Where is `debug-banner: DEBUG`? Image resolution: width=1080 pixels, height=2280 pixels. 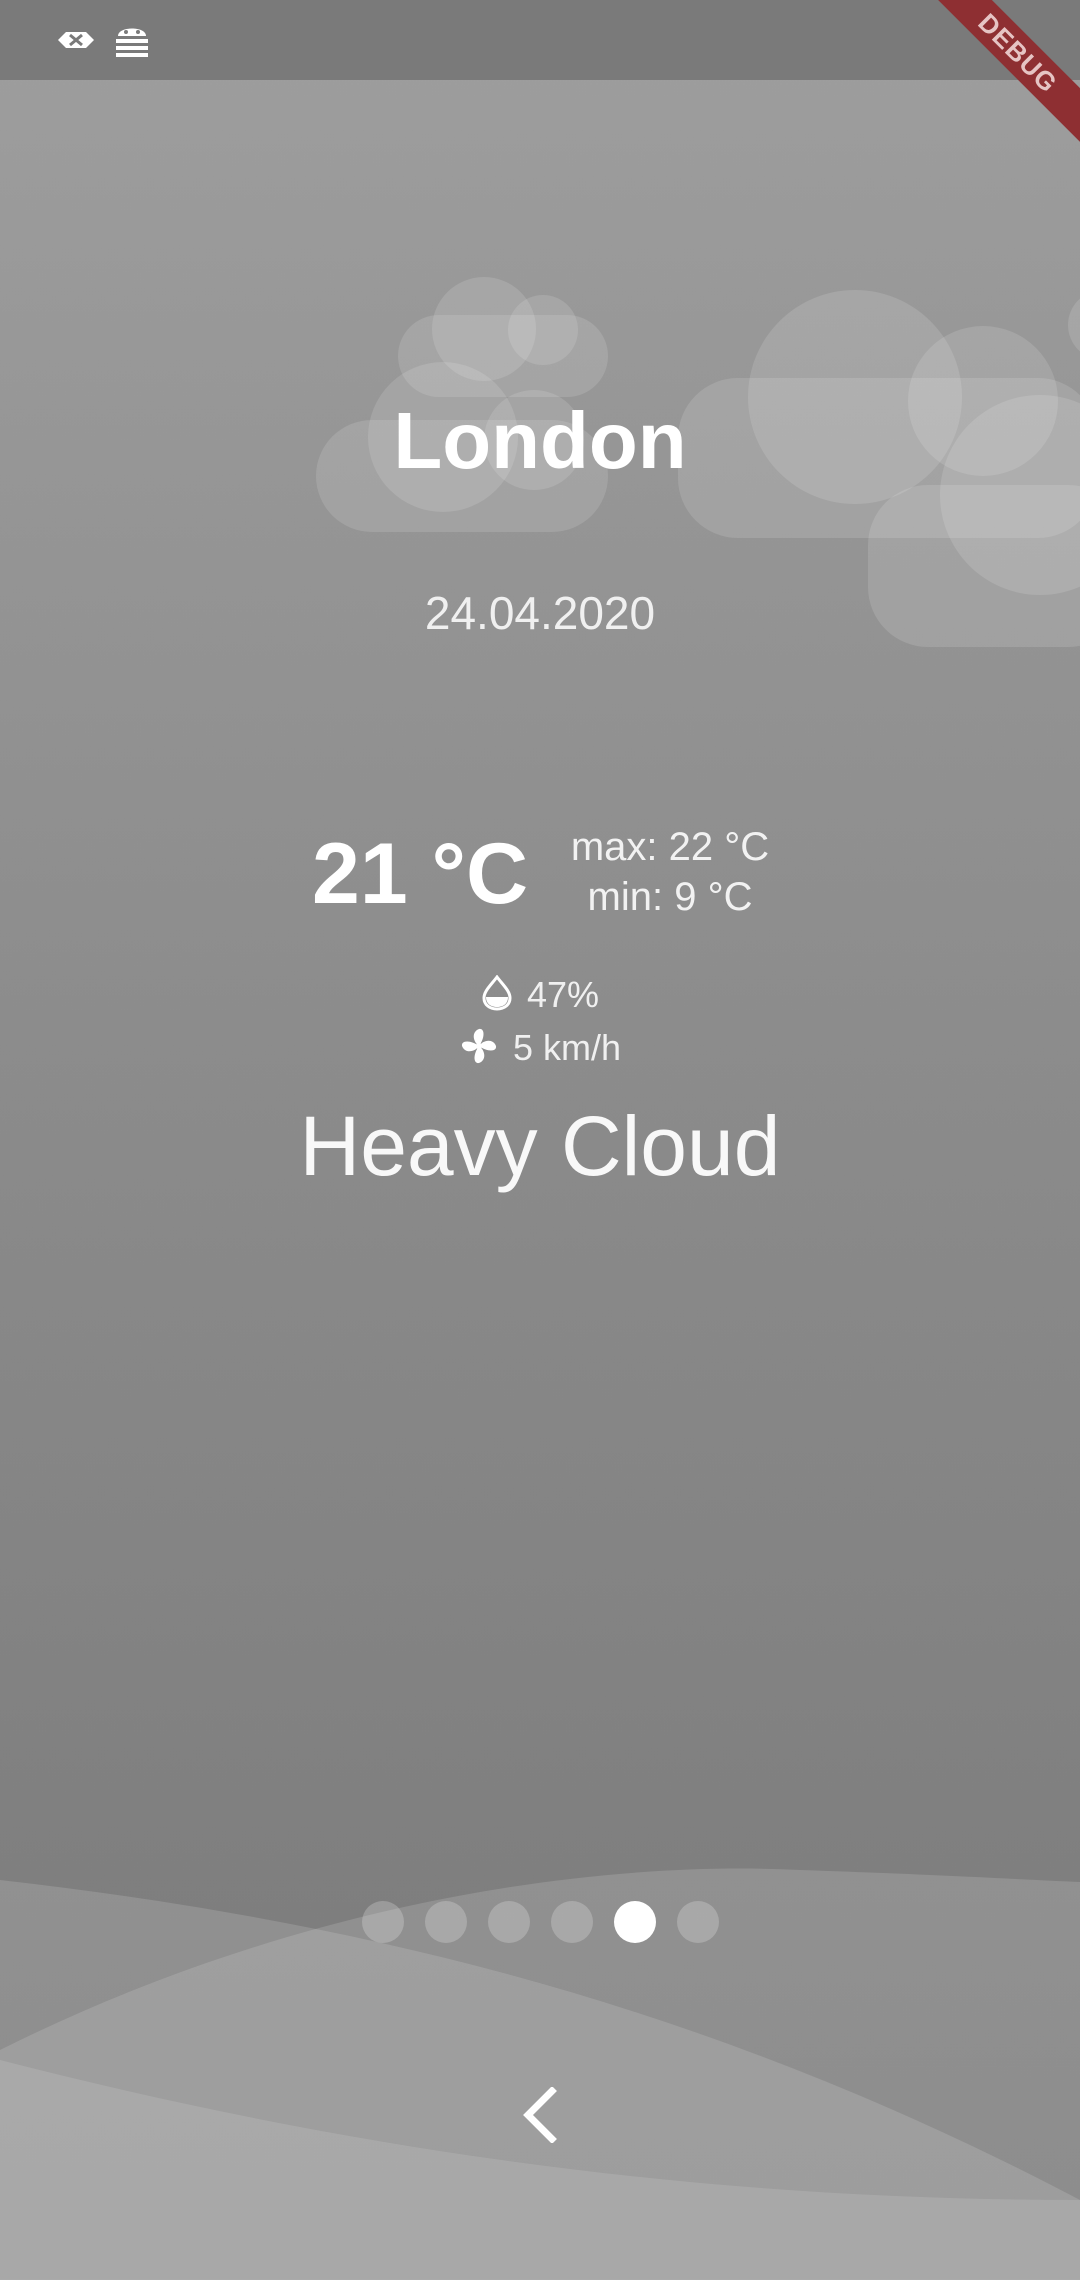 debug-banner: DEBUG is located at coordinates (1000, 80).